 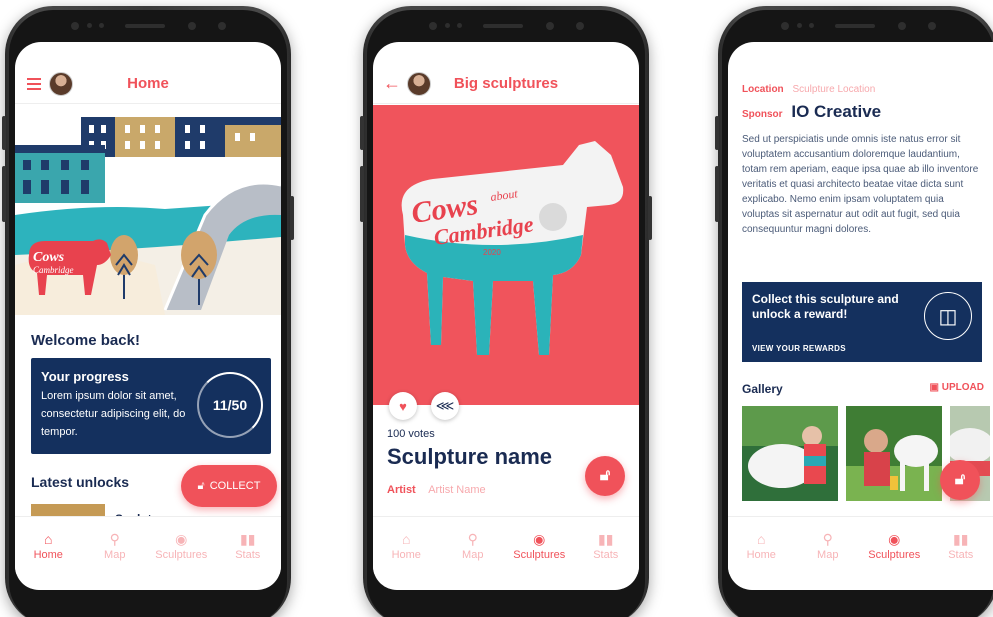 I want to click on upload-button: ▣ UPLOAD, so click(x=957, y=387).